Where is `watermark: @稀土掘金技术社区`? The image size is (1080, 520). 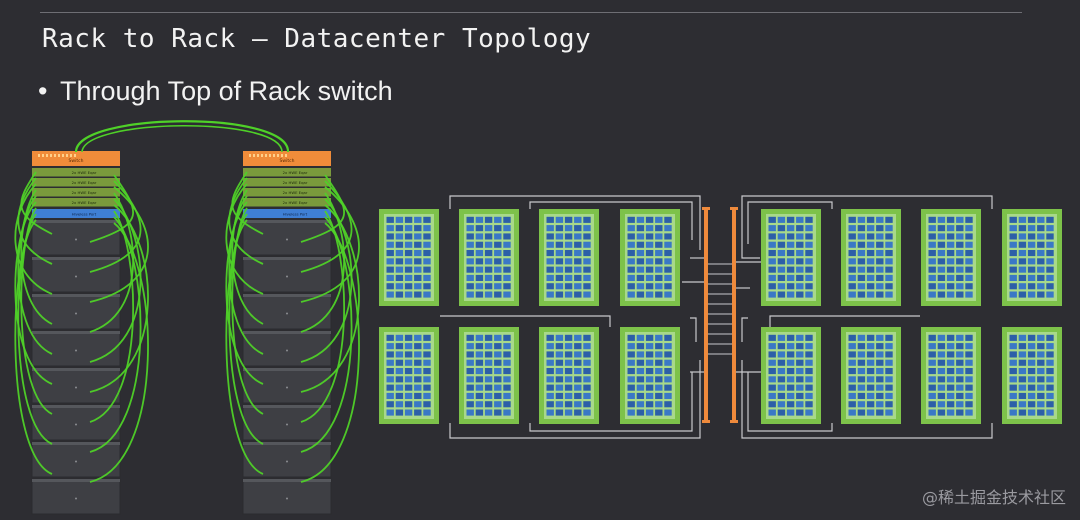
watermark: @稀土掘金技术社区 is located at coordinates (993, 497).